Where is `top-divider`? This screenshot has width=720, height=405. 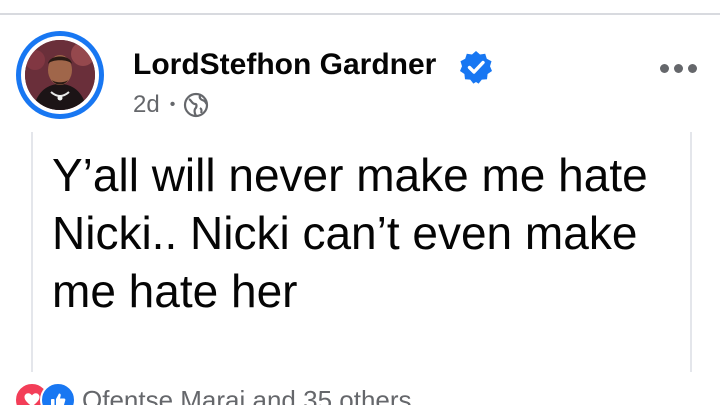 top-divider is located at coordinates (360, 14).